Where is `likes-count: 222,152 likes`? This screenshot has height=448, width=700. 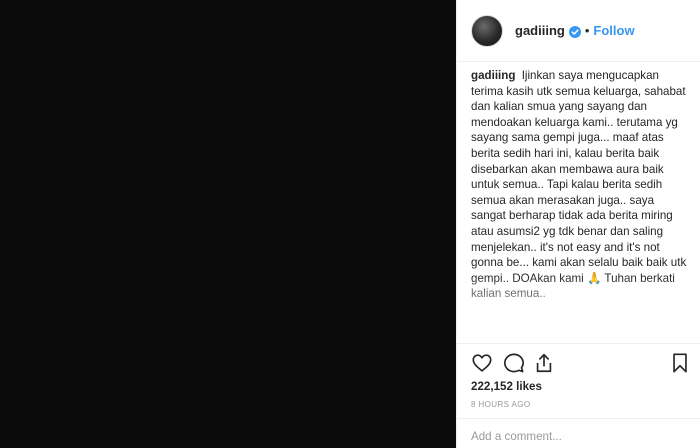 likes-count: 222,152 likes is located at coordinates (506, 386).